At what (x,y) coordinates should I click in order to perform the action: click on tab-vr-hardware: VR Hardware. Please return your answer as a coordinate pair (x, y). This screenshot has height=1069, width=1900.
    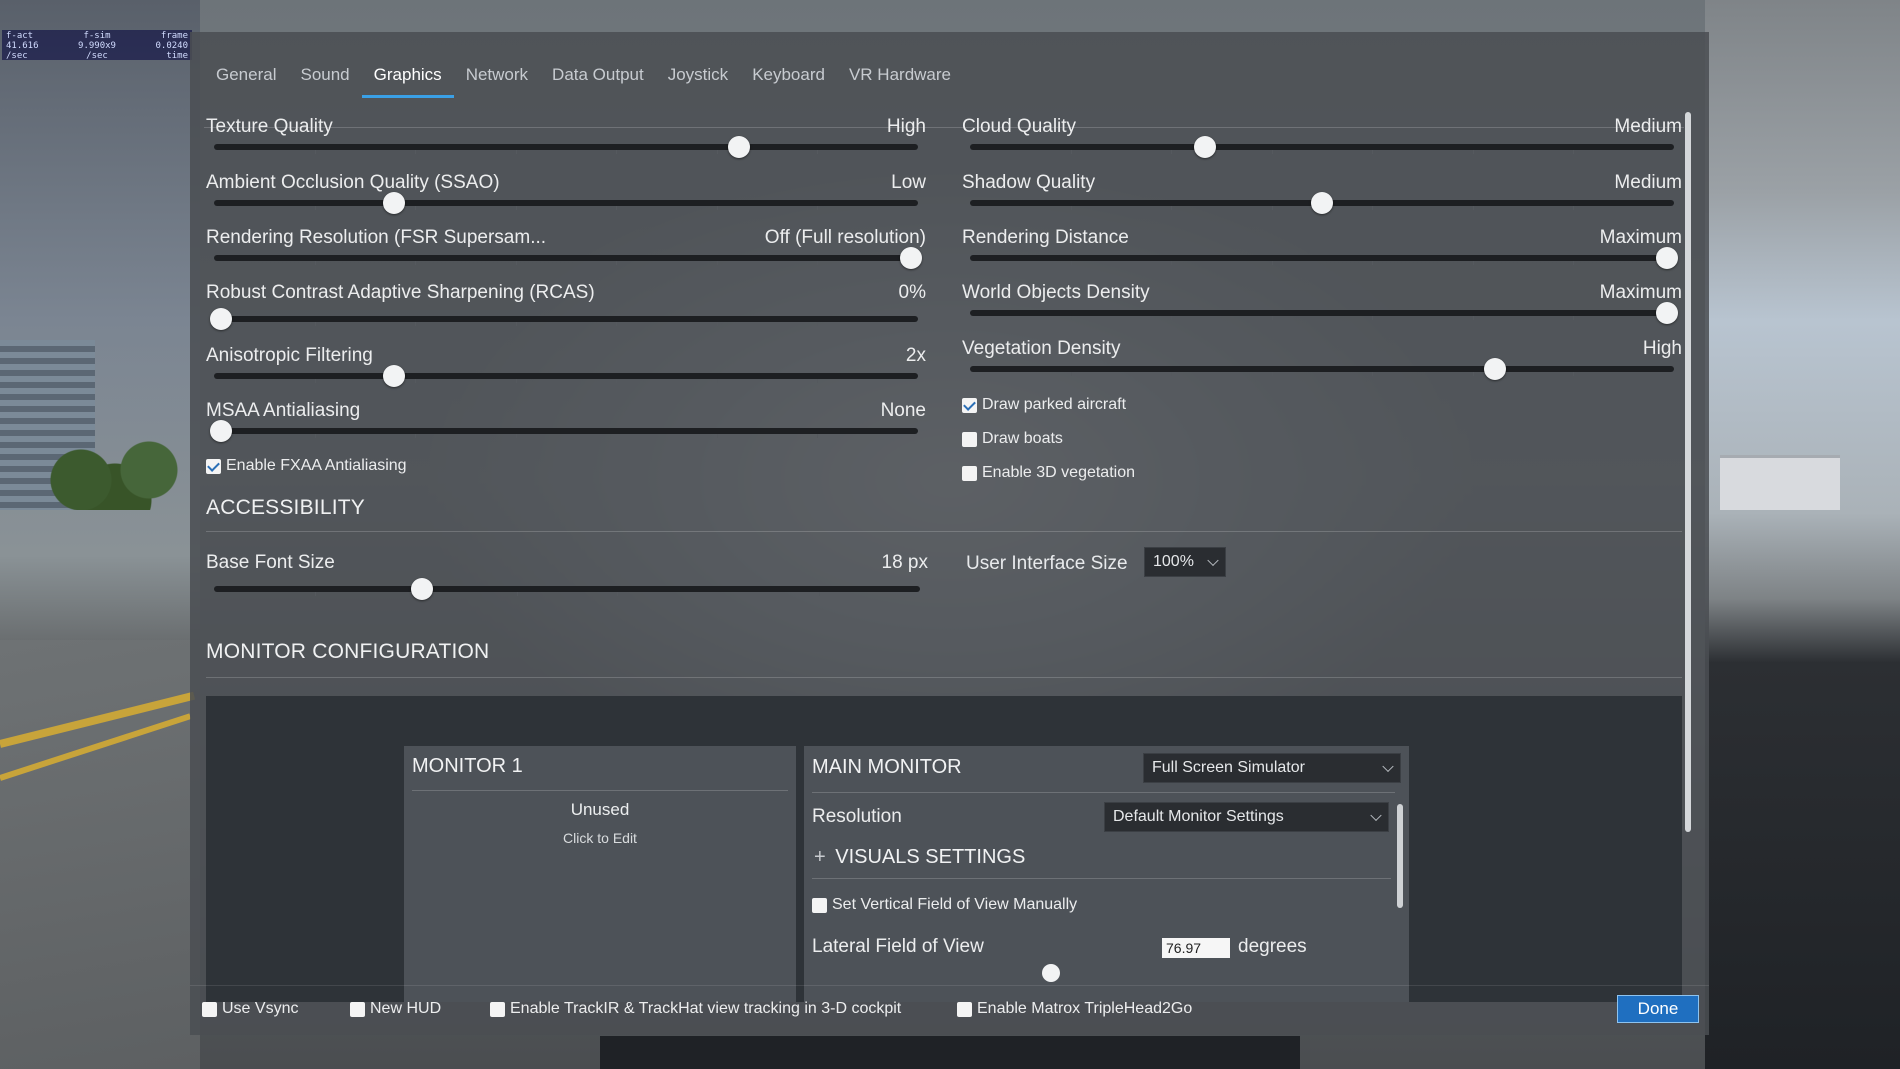
    Looking at the image, I should click on (900, 80).